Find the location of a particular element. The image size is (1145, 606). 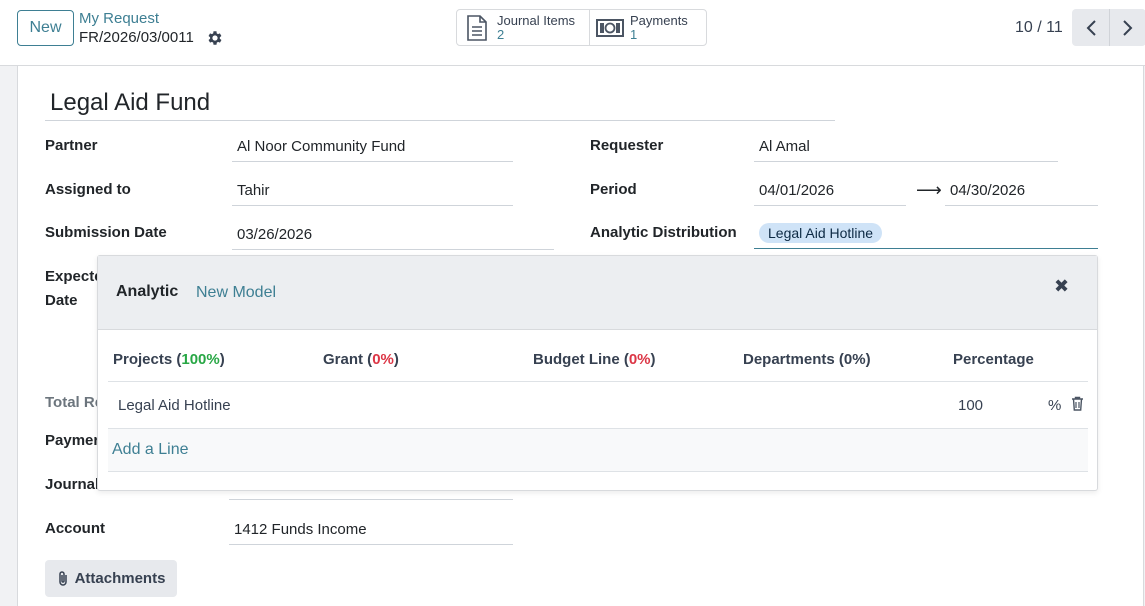

breadcrumb-current: FR/2026/03/0011 is located at coordinates (136, 37).